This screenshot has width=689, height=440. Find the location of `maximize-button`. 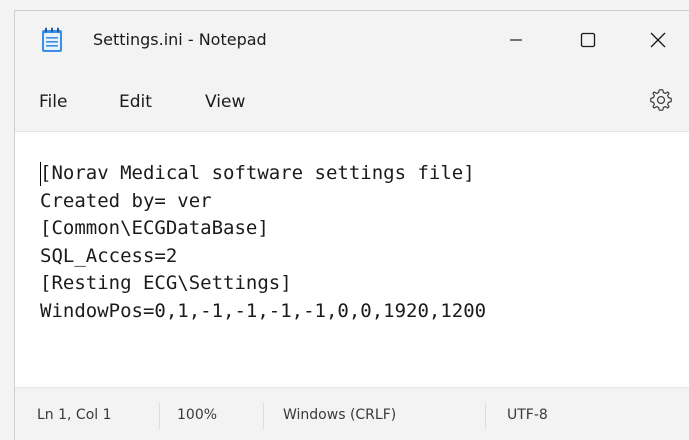

maximize-button is located at coordinates (588, 40).